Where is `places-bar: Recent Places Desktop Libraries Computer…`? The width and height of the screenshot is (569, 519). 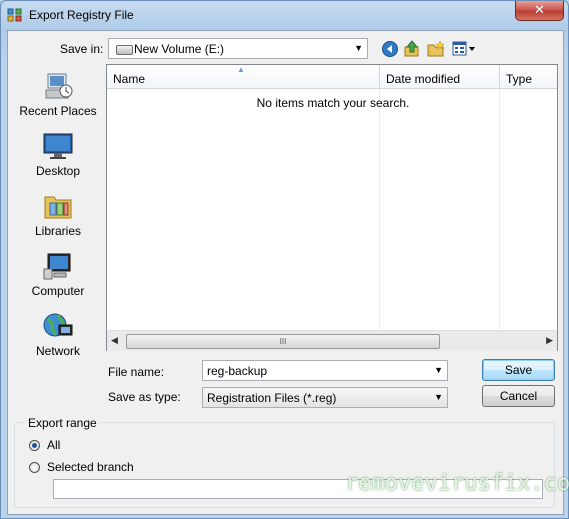 places-bar: Recent Places Desktop Libraries Computer… is located at coordinates (58, 211).